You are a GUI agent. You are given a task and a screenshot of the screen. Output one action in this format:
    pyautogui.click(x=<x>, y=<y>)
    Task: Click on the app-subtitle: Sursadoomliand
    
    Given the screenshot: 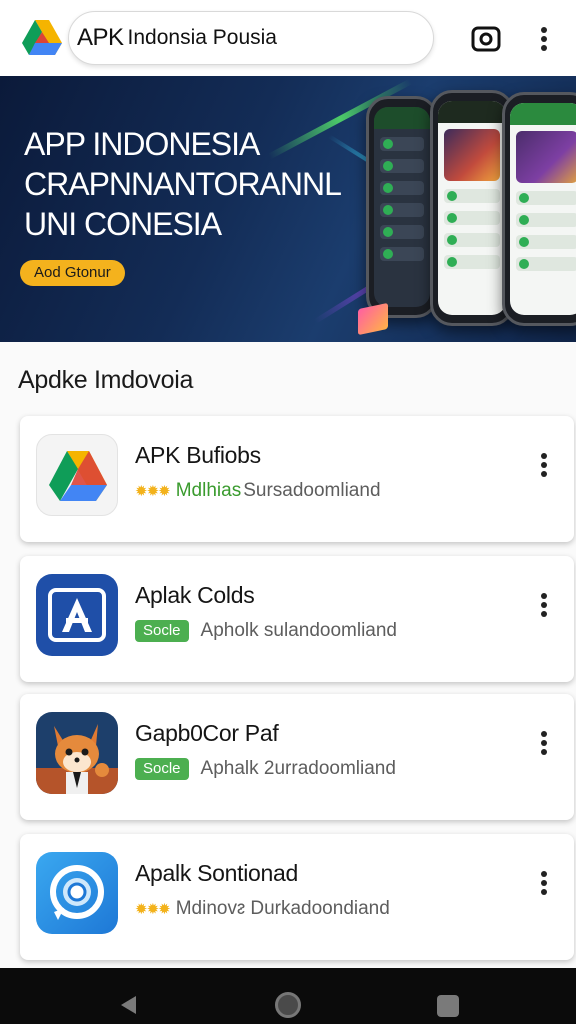 What is the action you would take?
    pyautogui.click(x=312, y=490)
    